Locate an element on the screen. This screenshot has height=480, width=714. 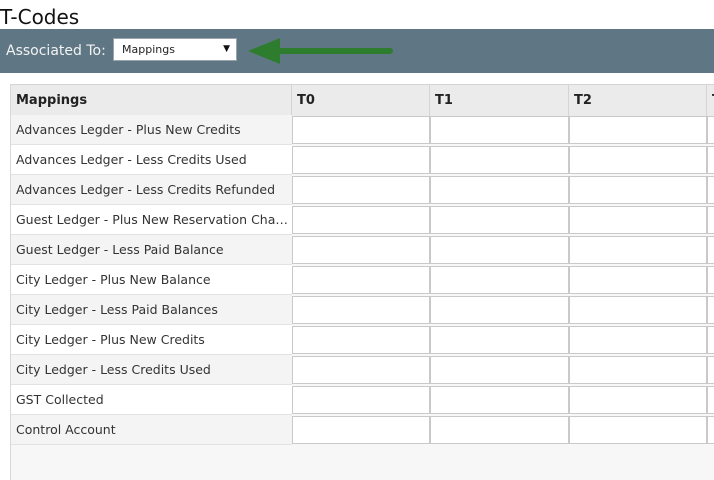
mapping-label: Advances Legder - Plus New Credits is located at coordinates (151, 130).